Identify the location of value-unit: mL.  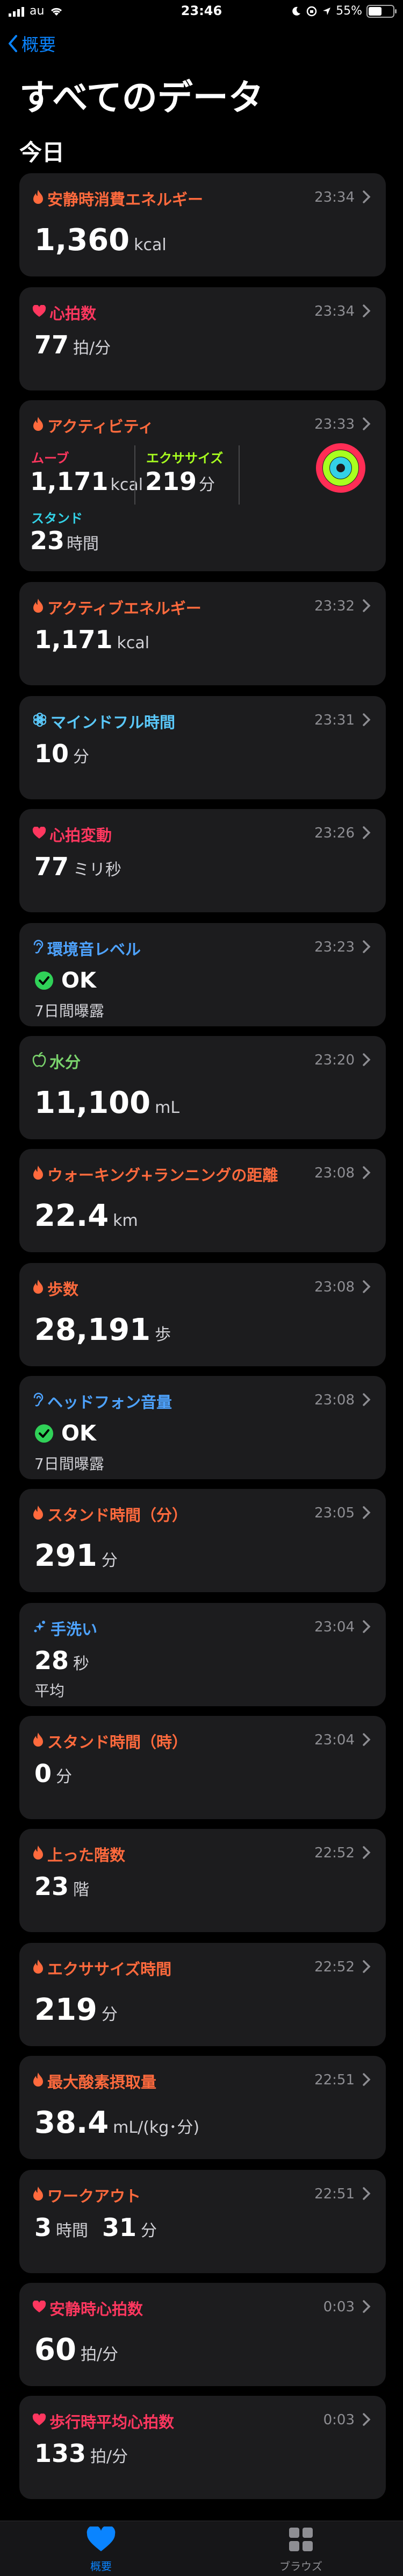
(167, 1107).